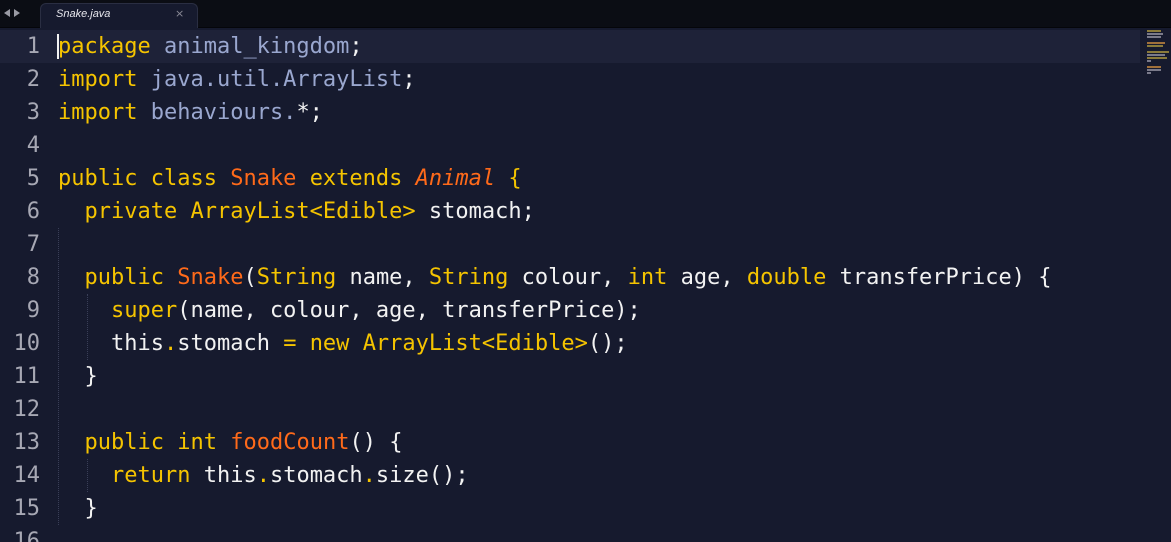  I want to click on tab-navigation, so click(12, 13).